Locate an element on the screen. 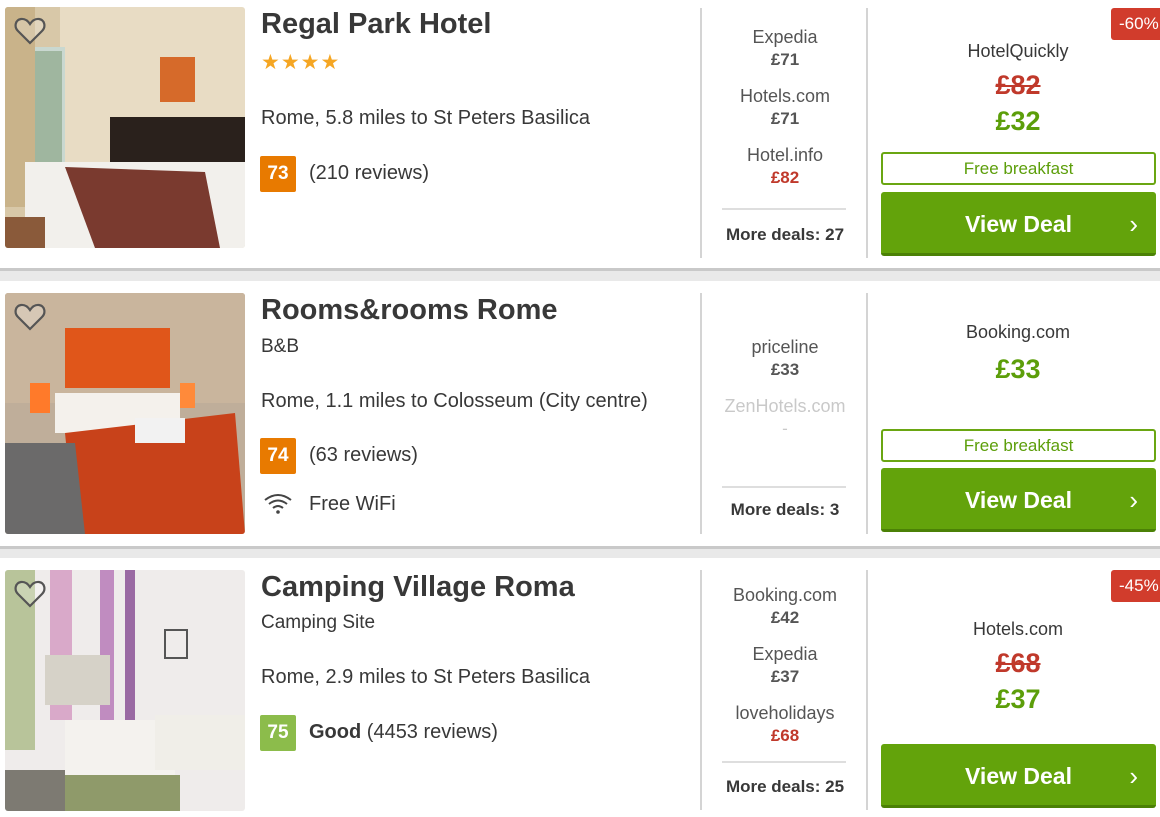 The image size is (1160, 817). more-deals-link: More deals: 3 is located at coordinates (785, 510).